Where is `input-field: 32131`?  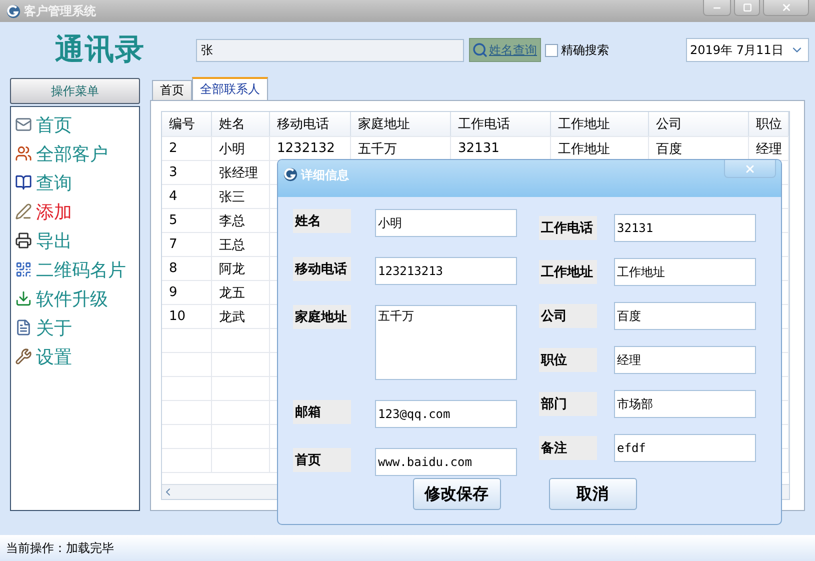
input-field: 32131 is located at coordinates (685, 228).